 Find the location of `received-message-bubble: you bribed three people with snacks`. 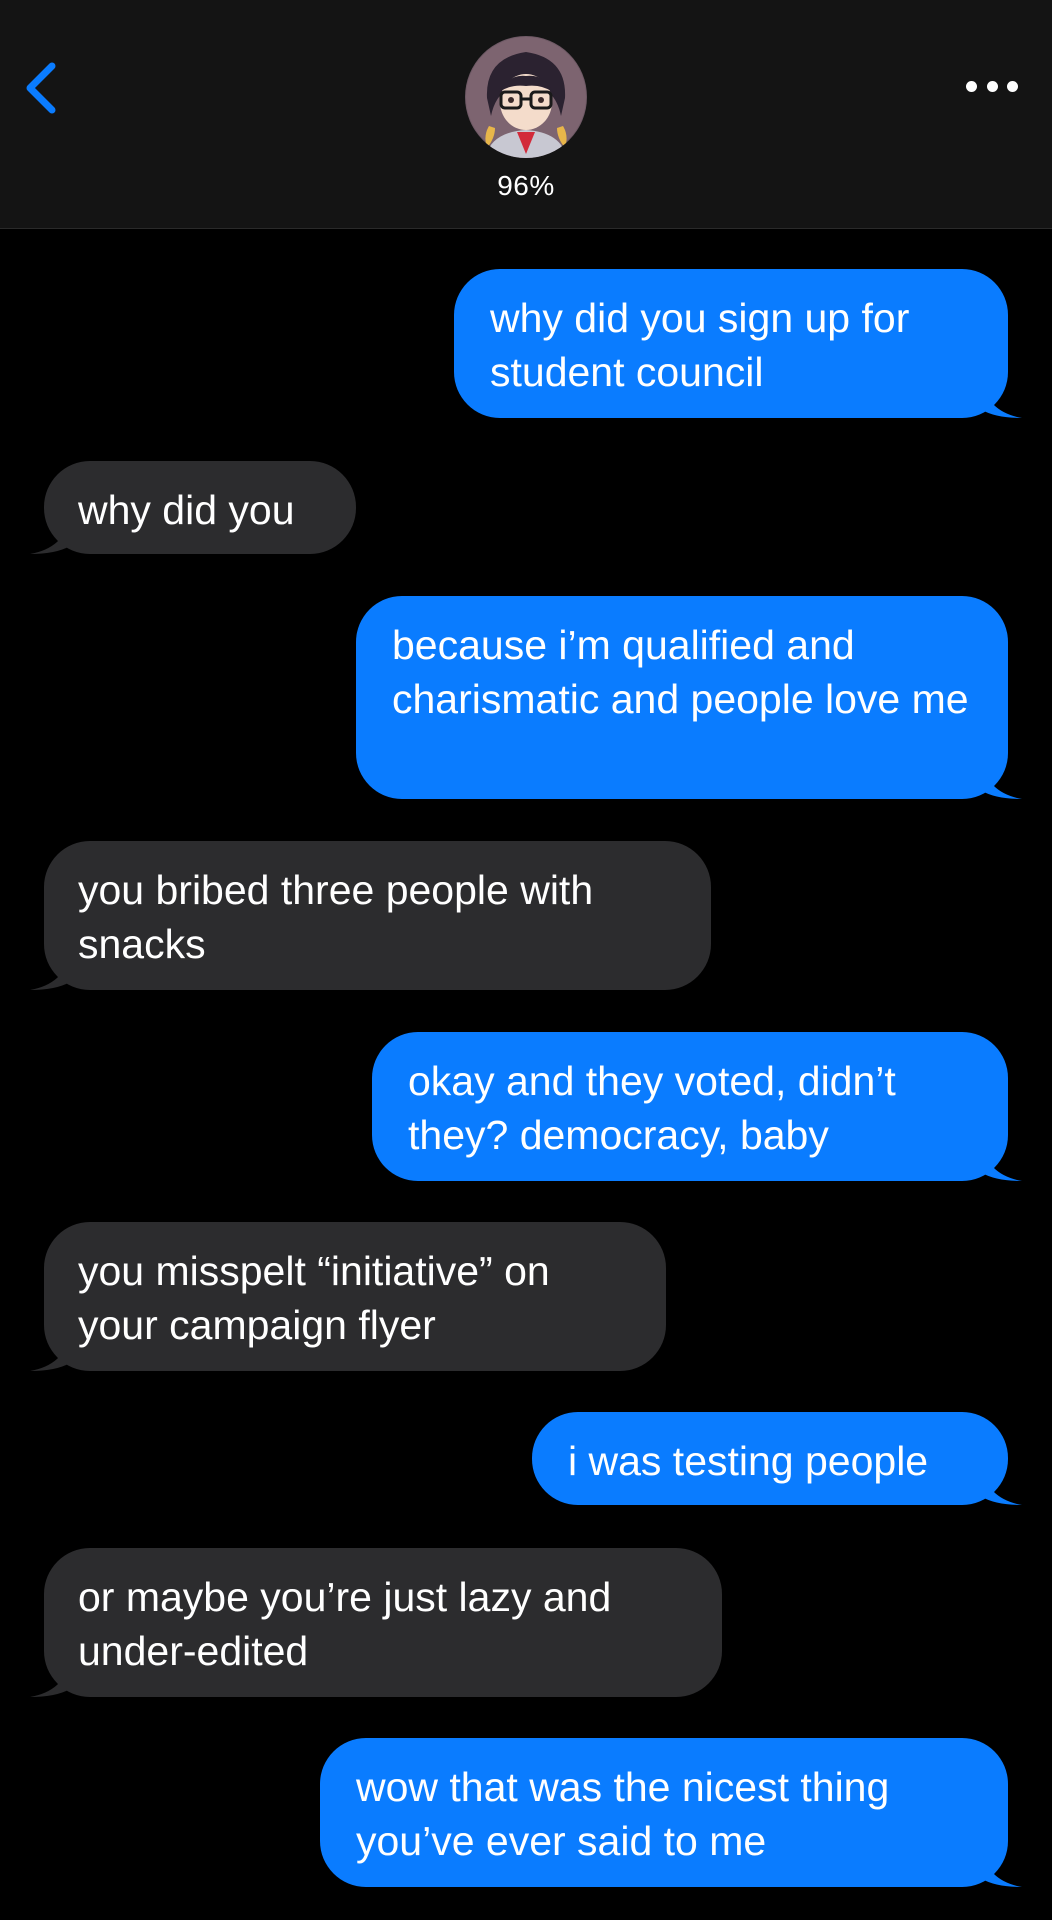

received-message-bubble: you bribed three people with snacks is located at coordinates (370, 915).